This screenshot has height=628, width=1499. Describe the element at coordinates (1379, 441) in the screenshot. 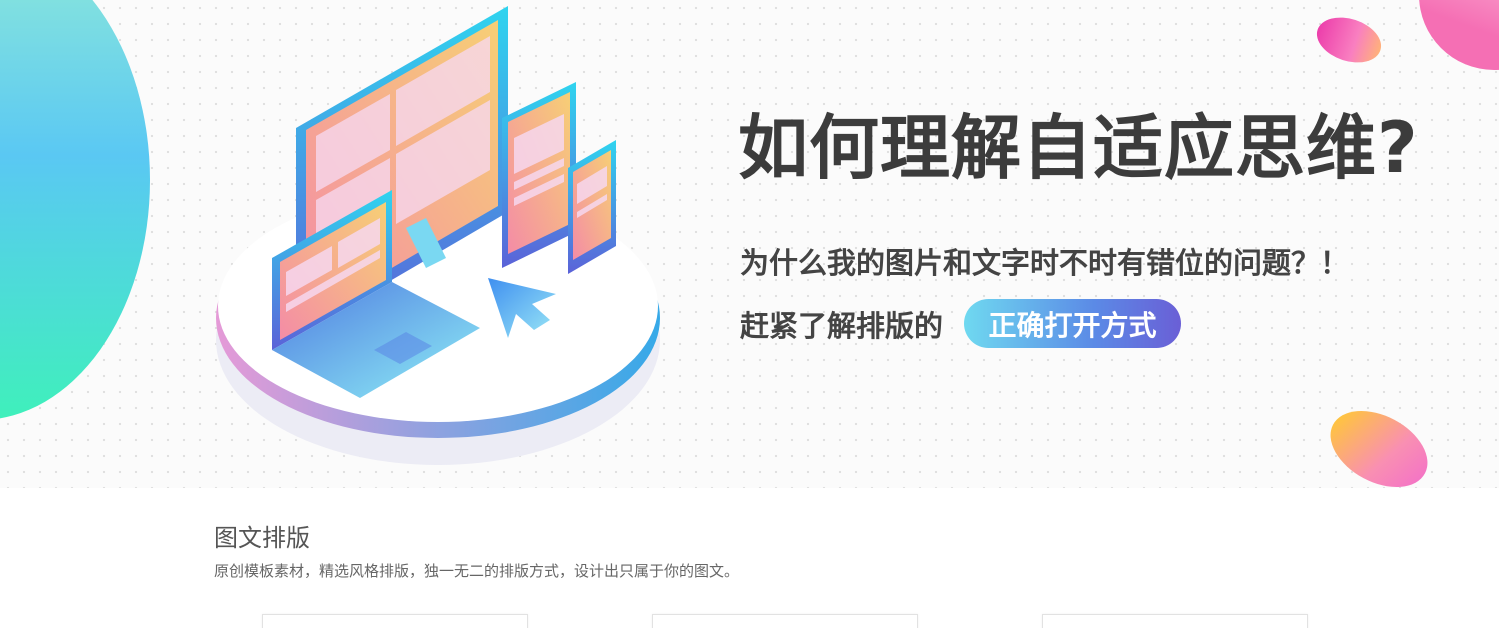

I see `decorative-blob-orange` at that location.